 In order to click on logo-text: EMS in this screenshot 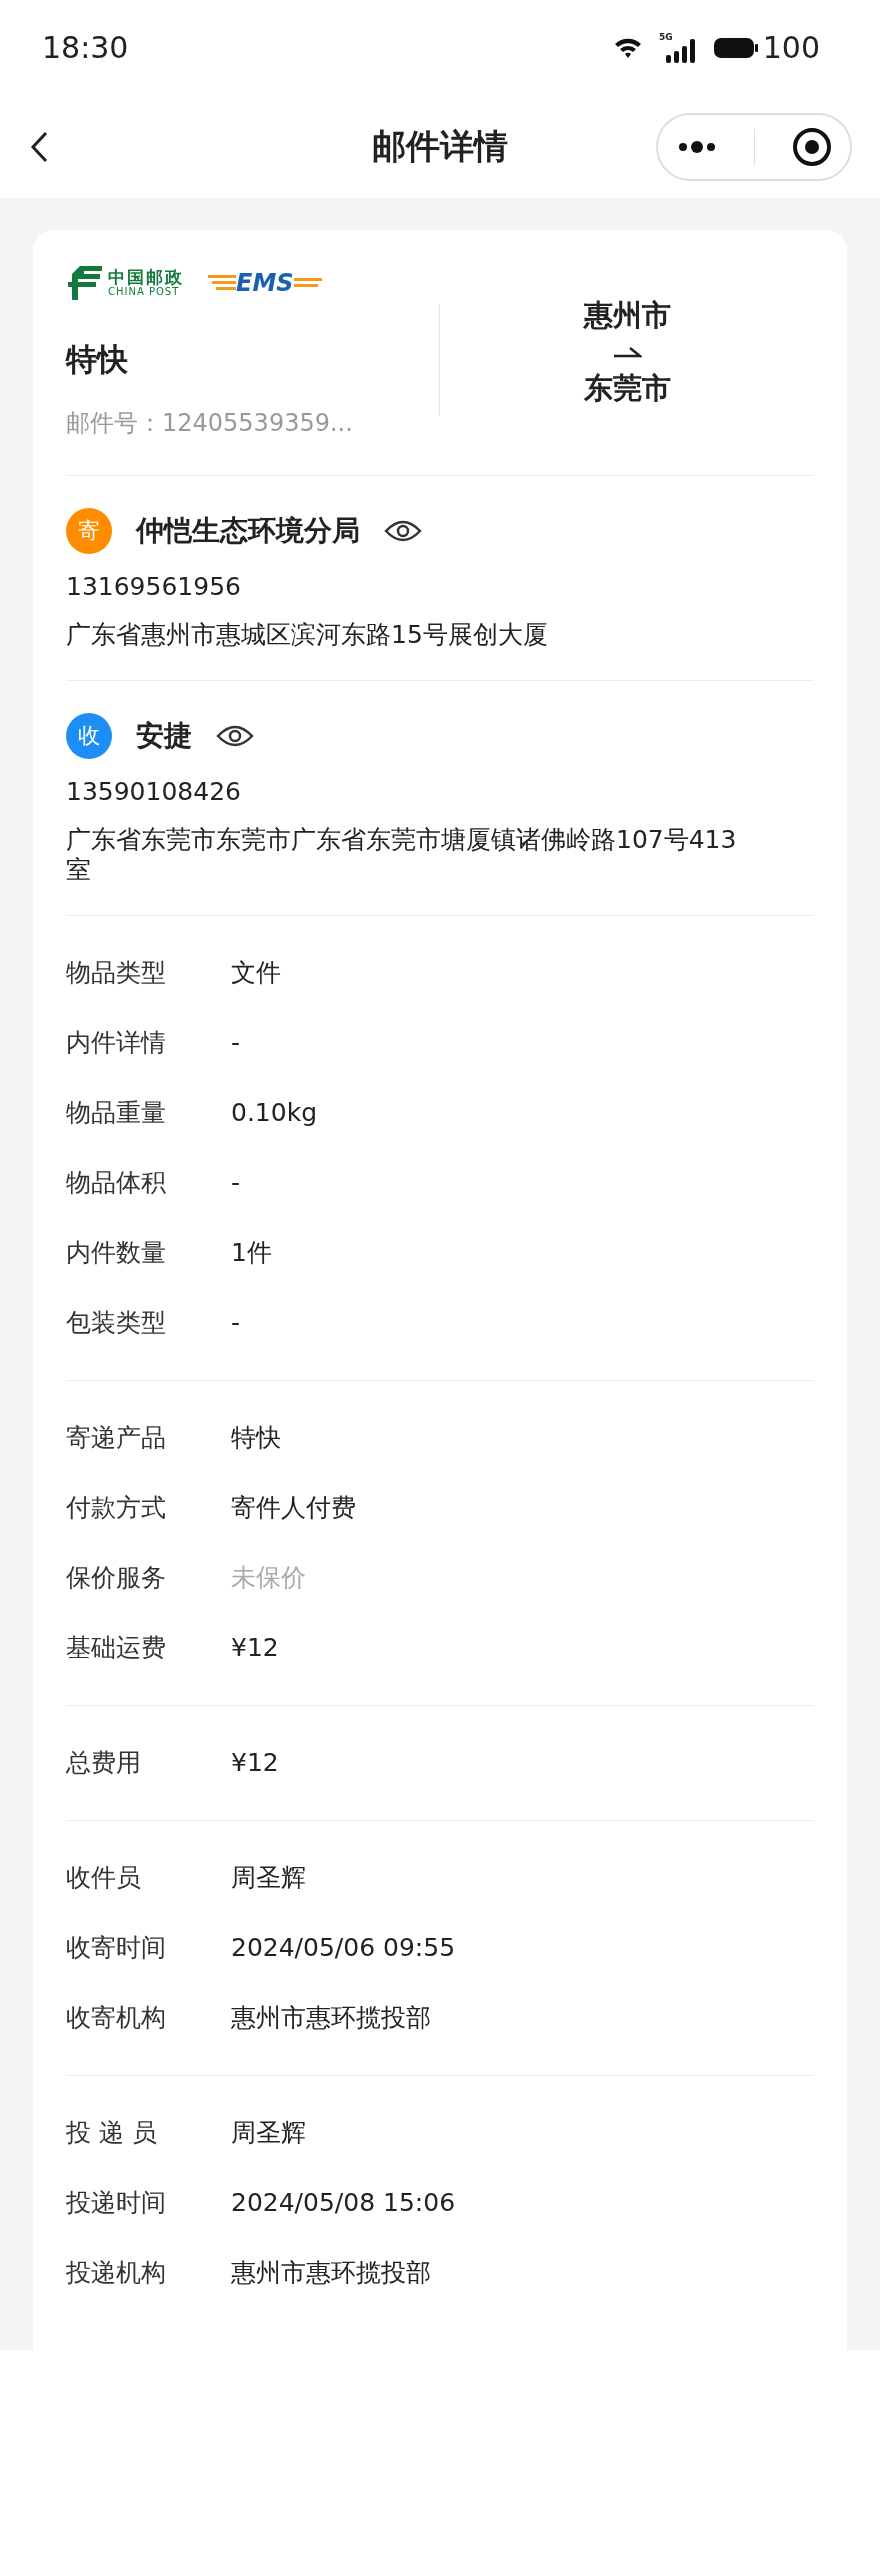, I will do `click(265, 283)`.